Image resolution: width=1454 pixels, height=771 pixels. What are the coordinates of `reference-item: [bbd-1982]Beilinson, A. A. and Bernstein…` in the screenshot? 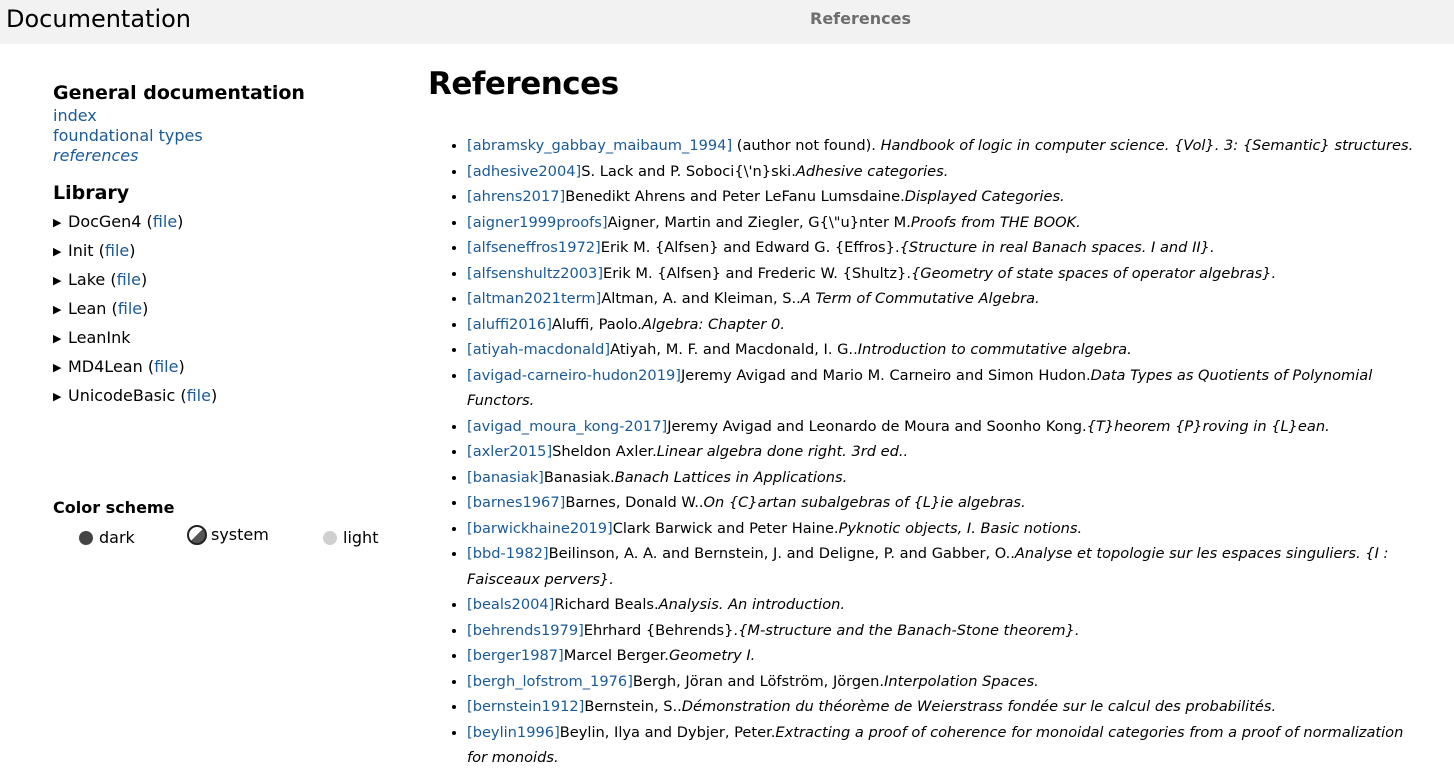 It's located at (947, 566).